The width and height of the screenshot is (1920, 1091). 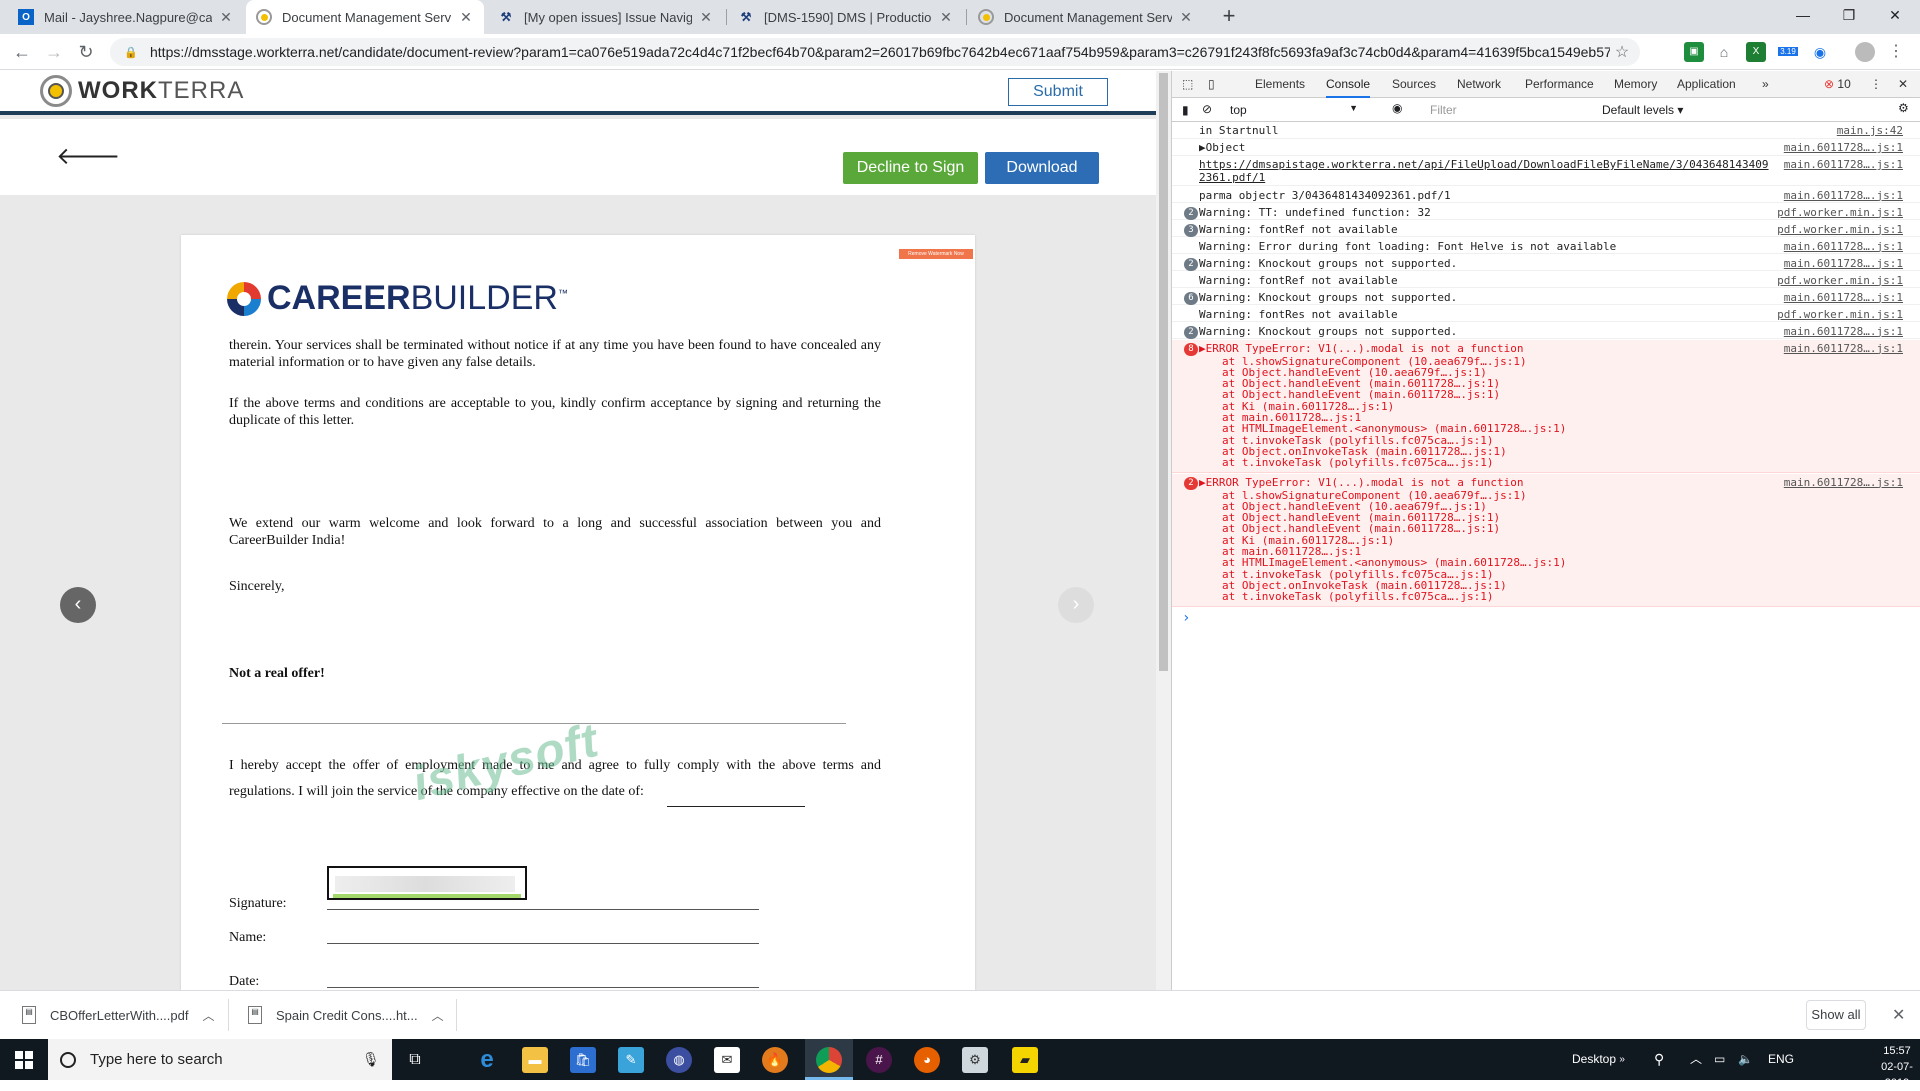 What do you see at coordinates (1559, 84) in the screenshot?
I see `tab-performance: Performance` at bounding box center [1559, 84].